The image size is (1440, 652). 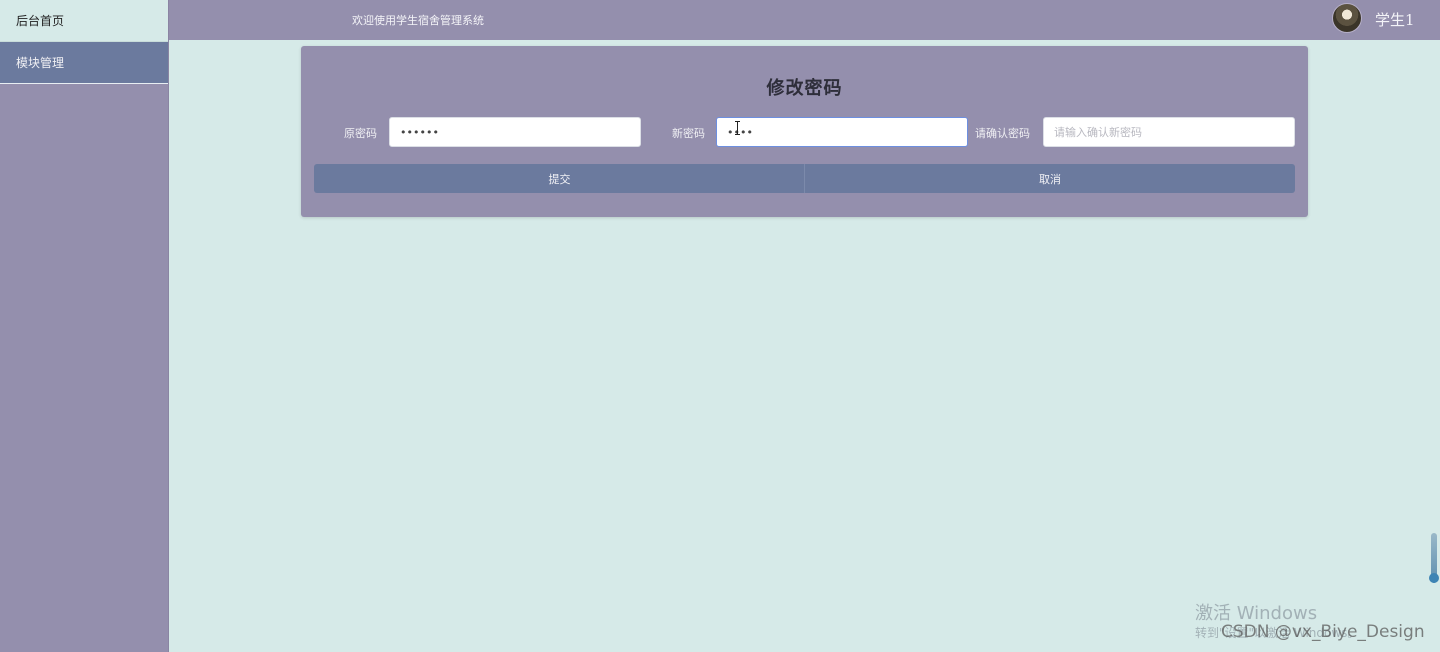 What do you see at coordinates (40, 21) in the screenshot?
I see `sidebar-item-label: 后台首页` at bounding box center [40, 21].